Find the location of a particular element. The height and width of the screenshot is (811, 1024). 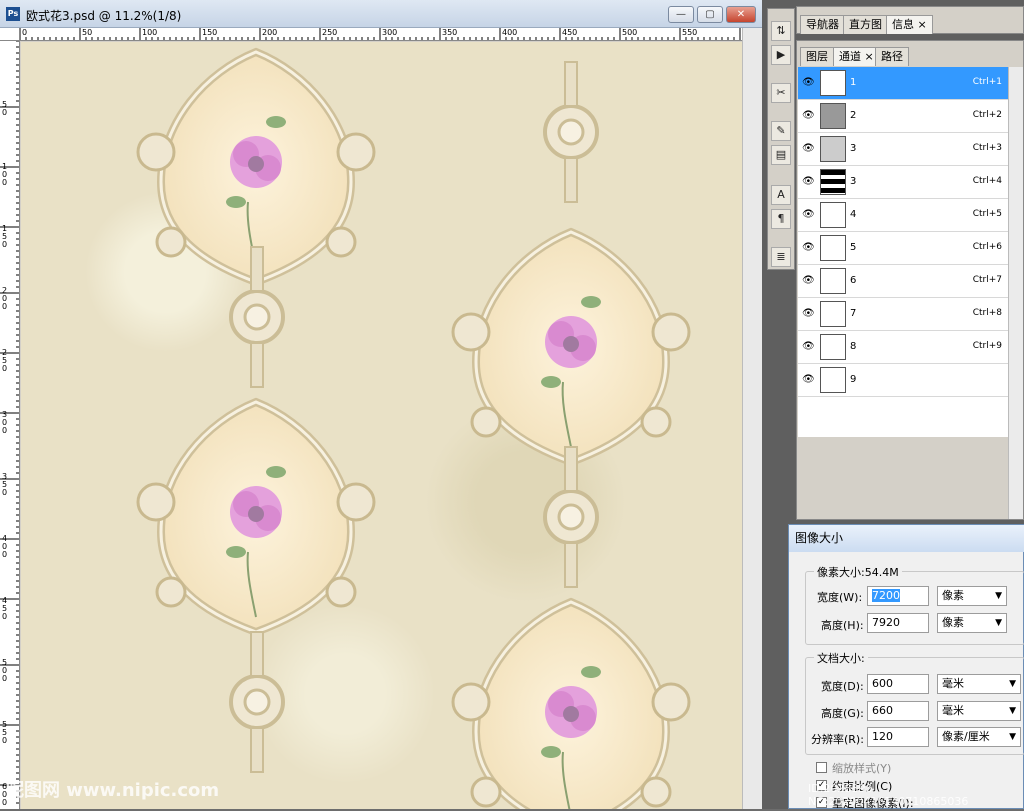

watermark: 昵图网 www.nipic.com is located at coordinates (113, 790).